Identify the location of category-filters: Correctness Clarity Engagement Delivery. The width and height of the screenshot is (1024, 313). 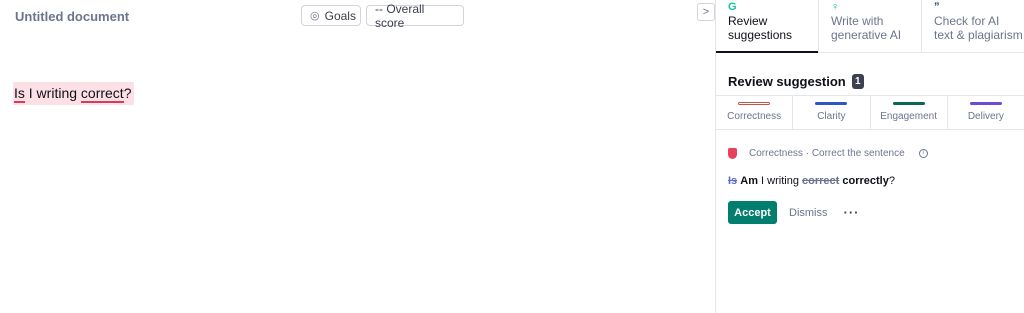
(870, 113).